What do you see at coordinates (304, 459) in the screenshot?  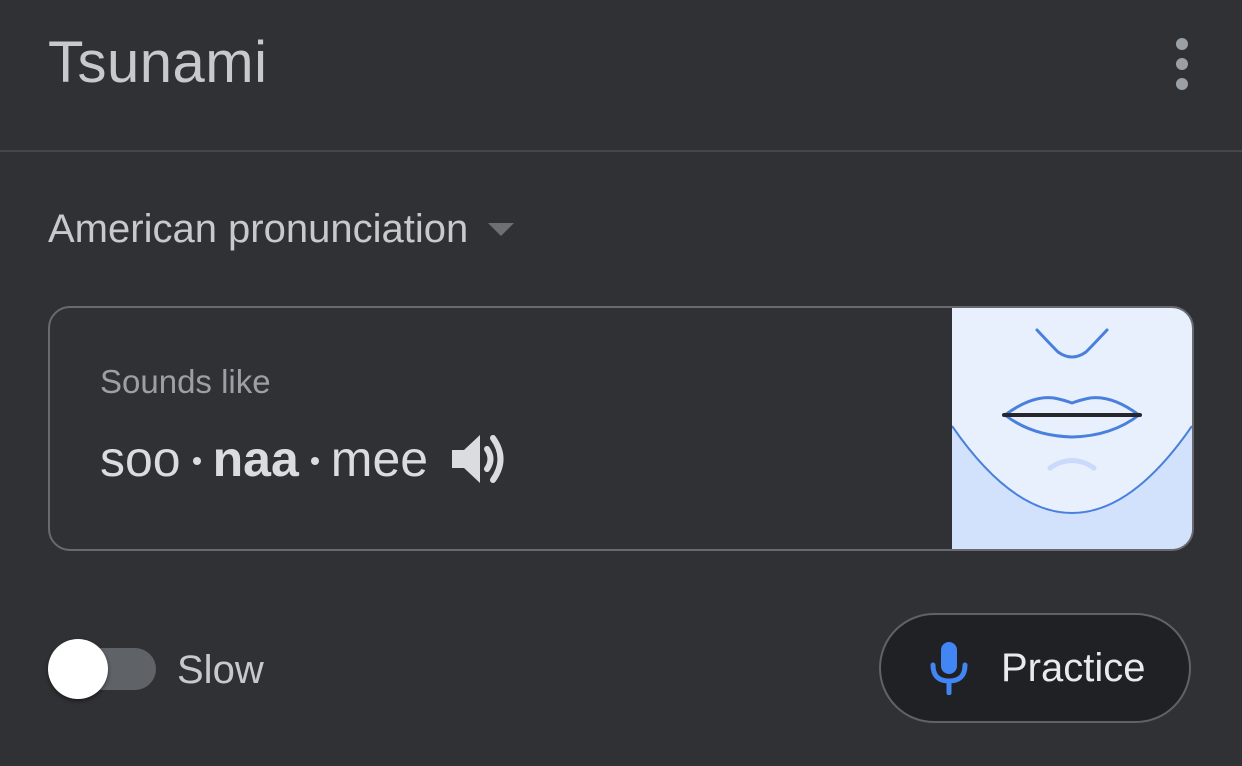 I see `phonetic-spelling: soo naa mee` at bounding box center [304, 459].